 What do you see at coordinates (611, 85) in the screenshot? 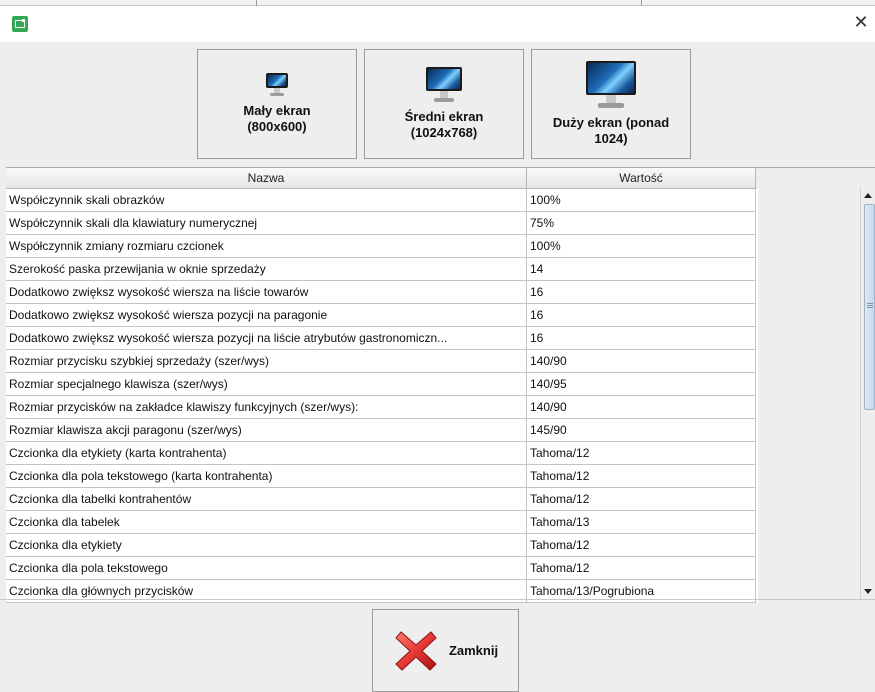
I see `large-monitor-icon` at bounding box center [611, 85].